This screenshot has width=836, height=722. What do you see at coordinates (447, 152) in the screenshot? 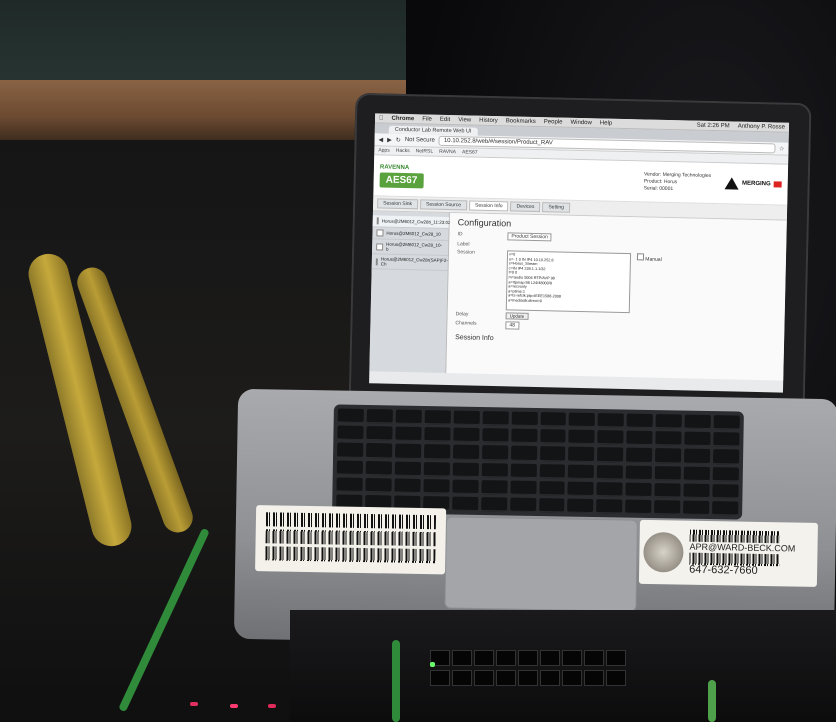
I see `bookmark: RAVNA` at bounding box center [447, 152].